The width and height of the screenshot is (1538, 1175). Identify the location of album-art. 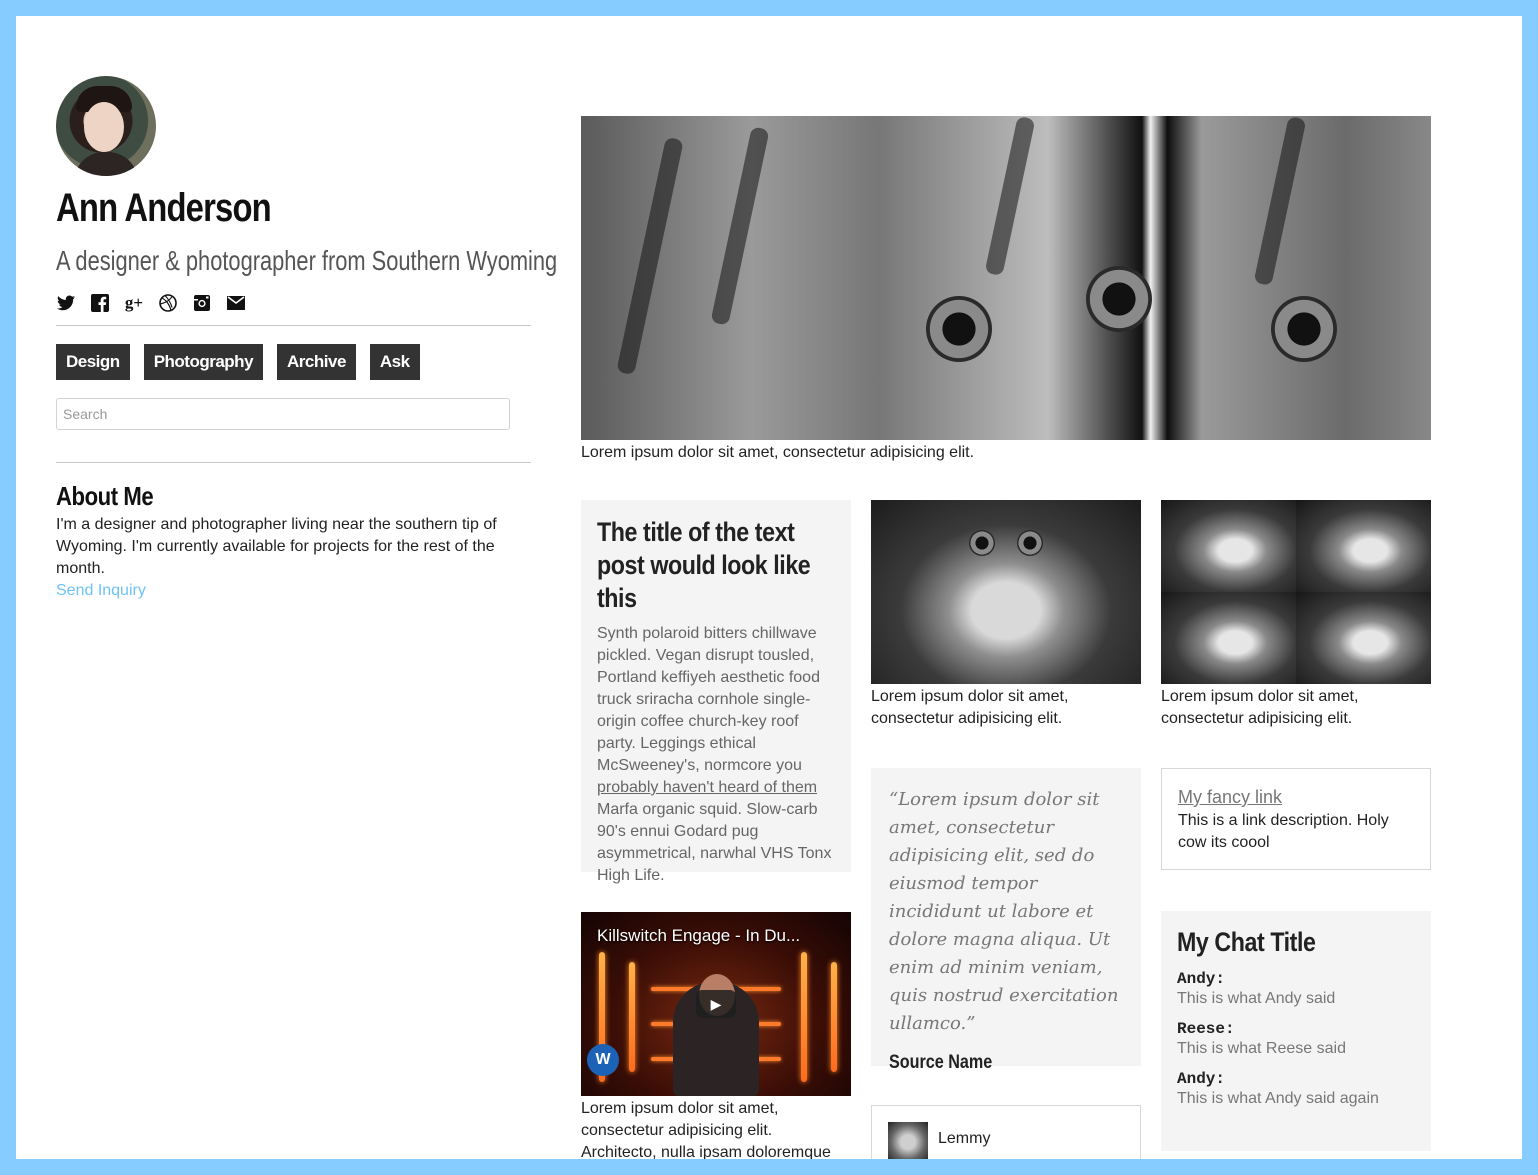
(908, 1140).